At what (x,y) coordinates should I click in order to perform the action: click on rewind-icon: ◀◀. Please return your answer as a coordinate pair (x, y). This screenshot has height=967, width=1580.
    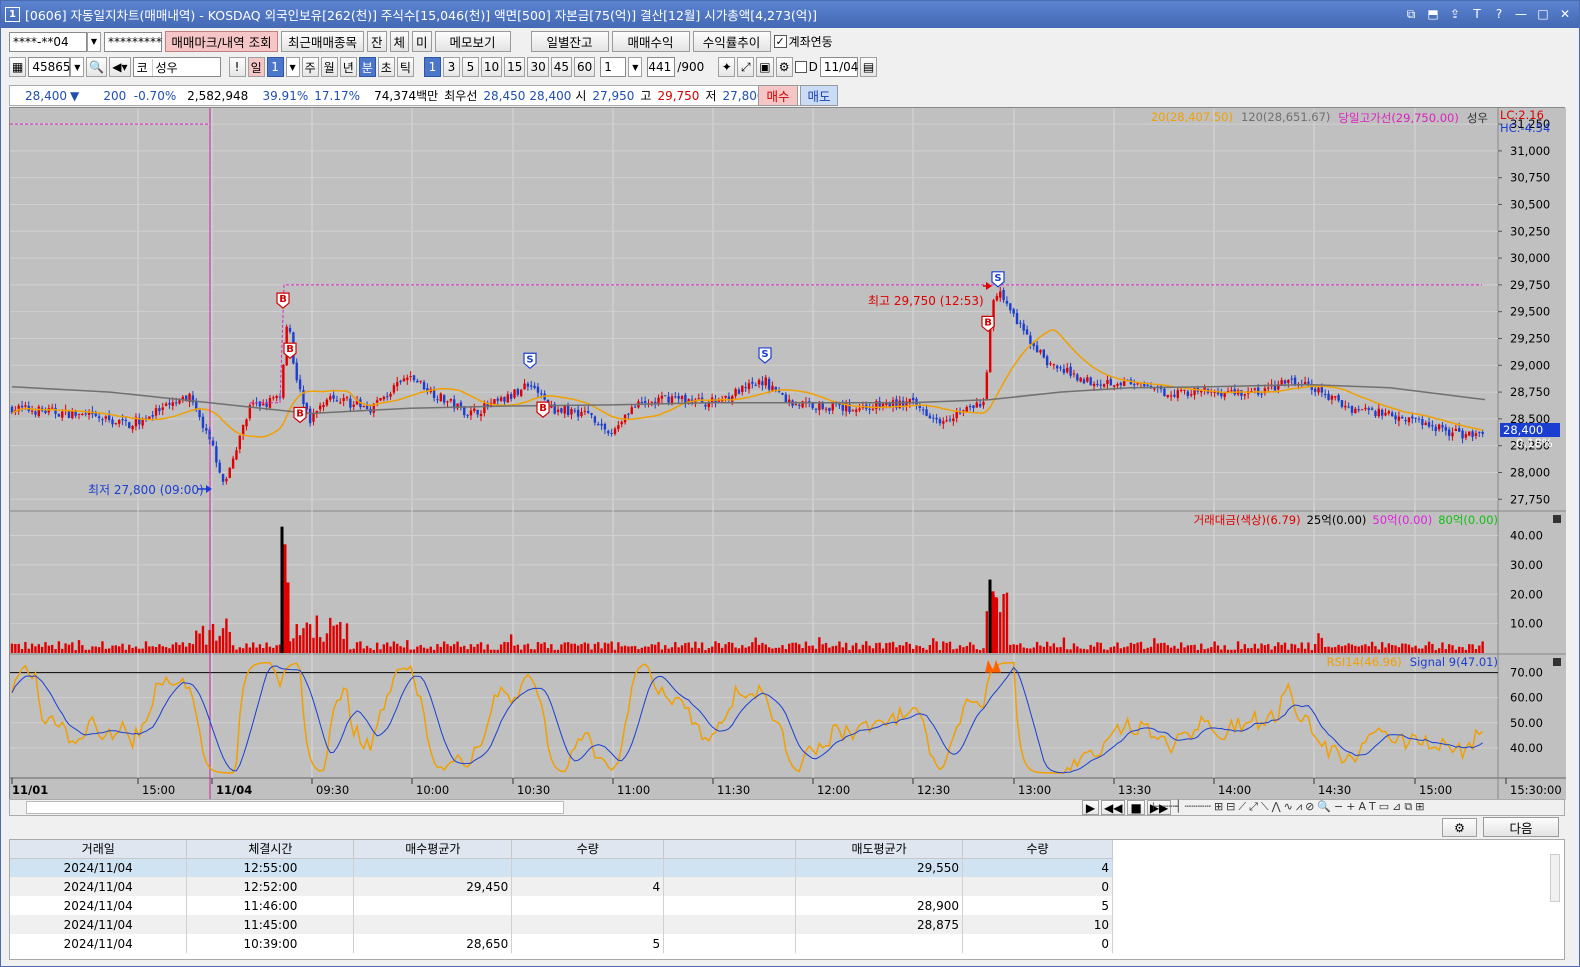
    Looking at the image, I should click on (1113, 807).